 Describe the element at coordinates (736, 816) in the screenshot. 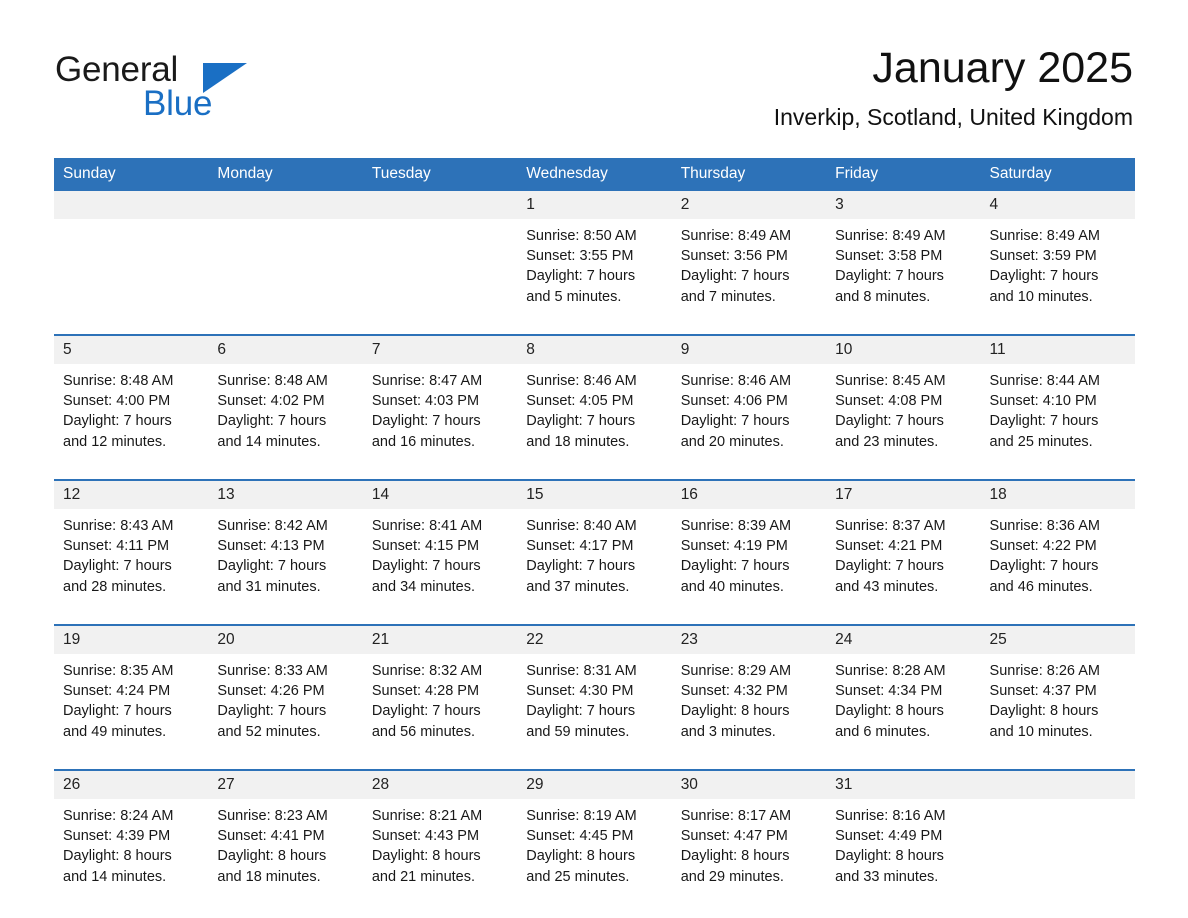

I see `sunrise-time: Sunrise: 8:17 AM` at that location.